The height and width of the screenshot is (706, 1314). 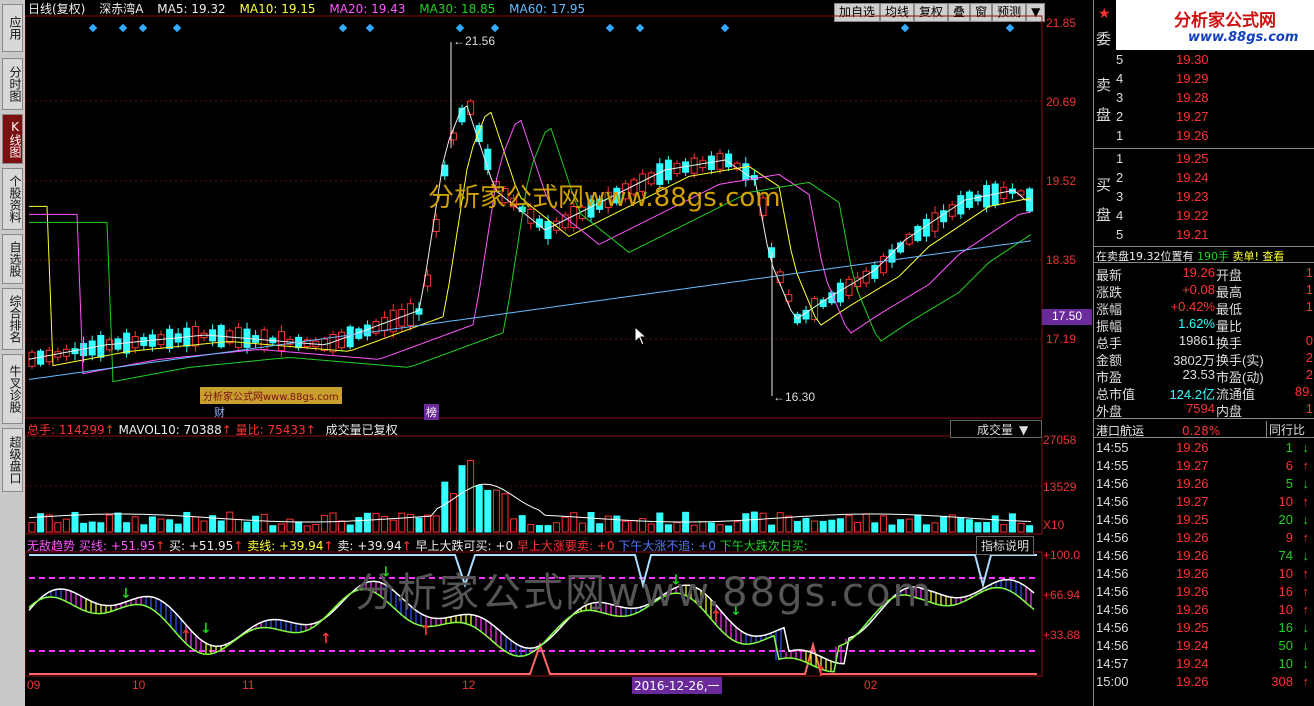 I want to click on tab-diagnosis: 牛叉诊股, so click(x=12, y=389).